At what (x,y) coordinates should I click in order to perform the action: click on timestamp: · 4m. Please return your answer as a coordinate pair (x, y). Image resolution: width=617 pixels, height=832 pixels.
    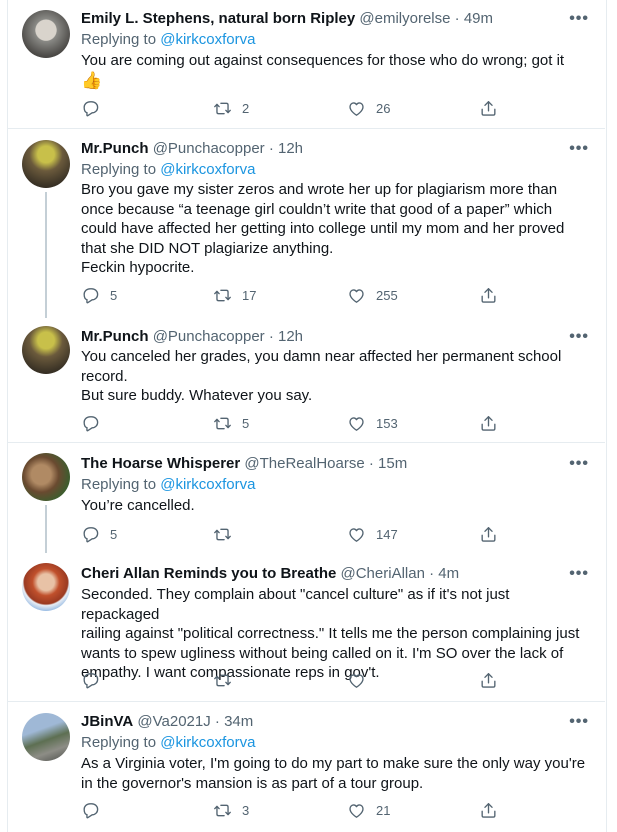
    Looking at the image, I should click on (444, 573).